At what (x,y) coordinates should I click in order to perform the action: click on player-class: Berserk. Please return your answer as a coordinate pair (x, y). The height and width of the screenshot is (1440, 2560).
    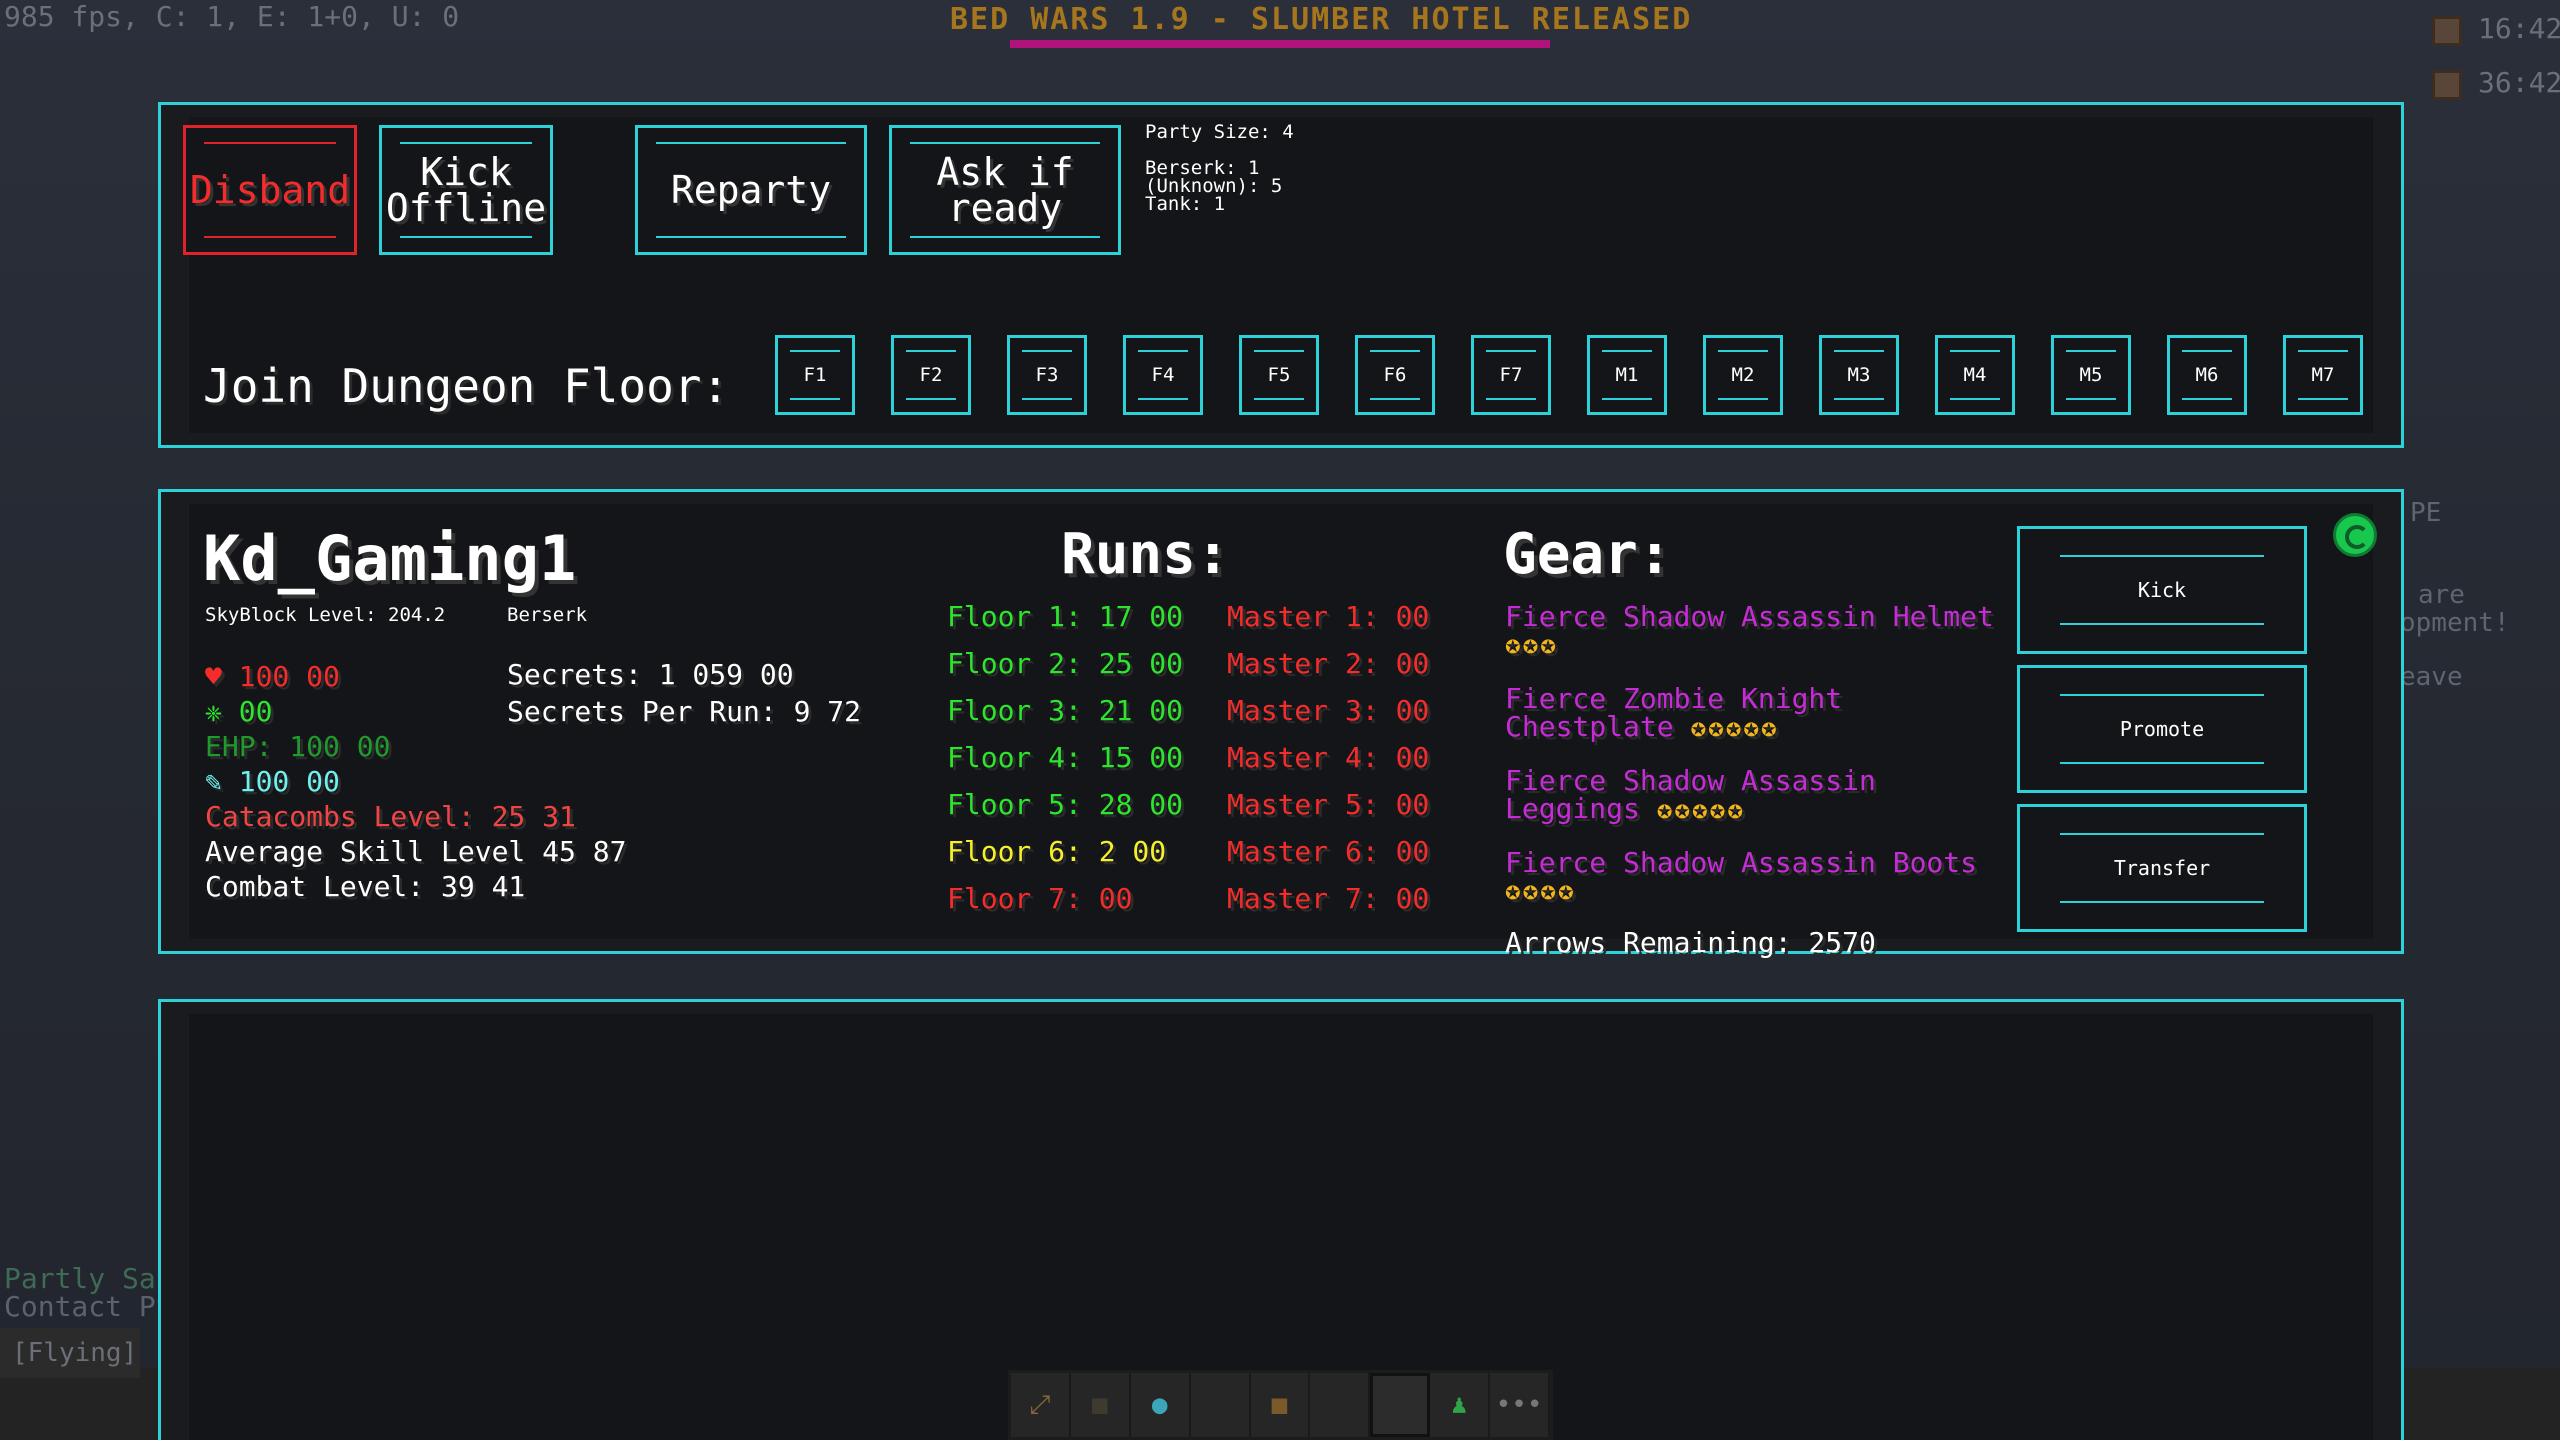
    Looking at the image, I should click on (547, 615).